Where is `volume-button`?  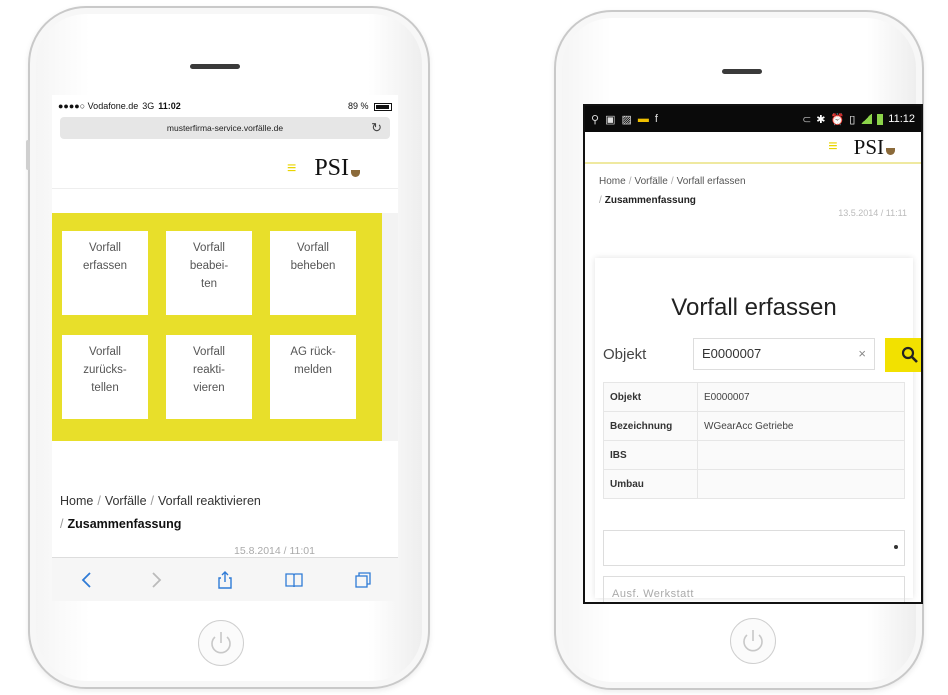
volume-button is located at coordinates (28, 155).